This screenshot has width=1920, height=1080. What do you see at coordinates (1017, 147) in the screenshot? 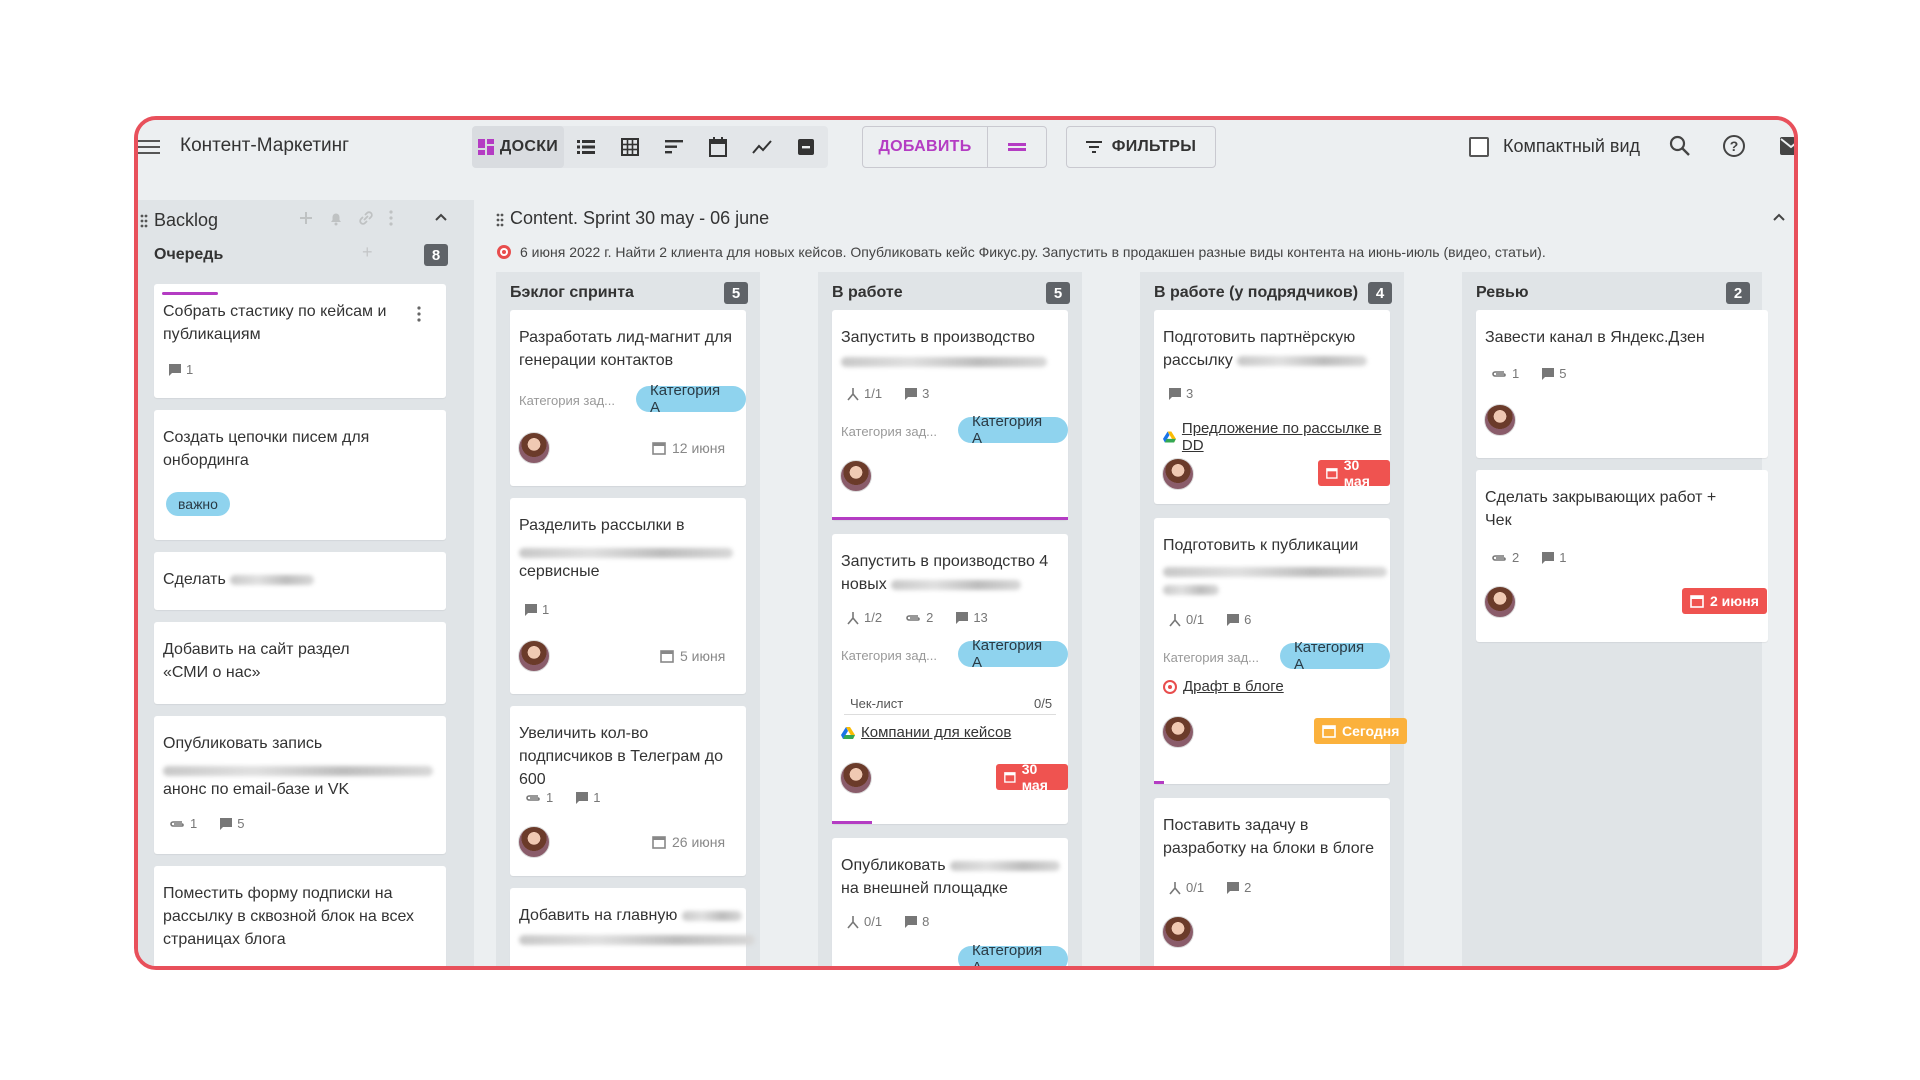
I see `add-options-button` at bounding box center [1017, 147].